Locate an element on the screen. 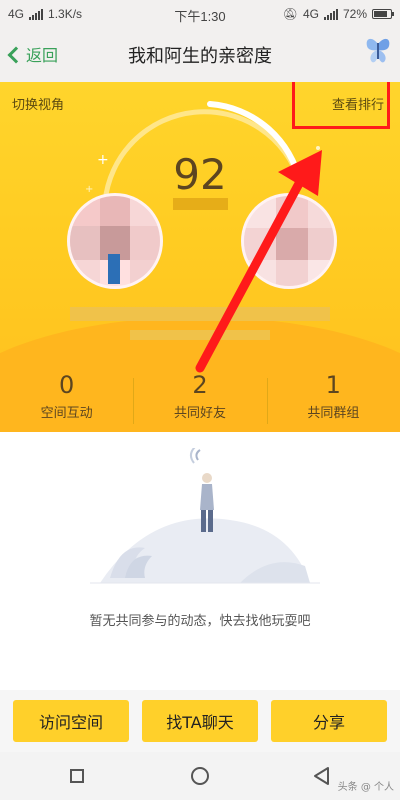 The image size is (400, 800). stat-label: 空间互动 is located at coordinates (66, 413).